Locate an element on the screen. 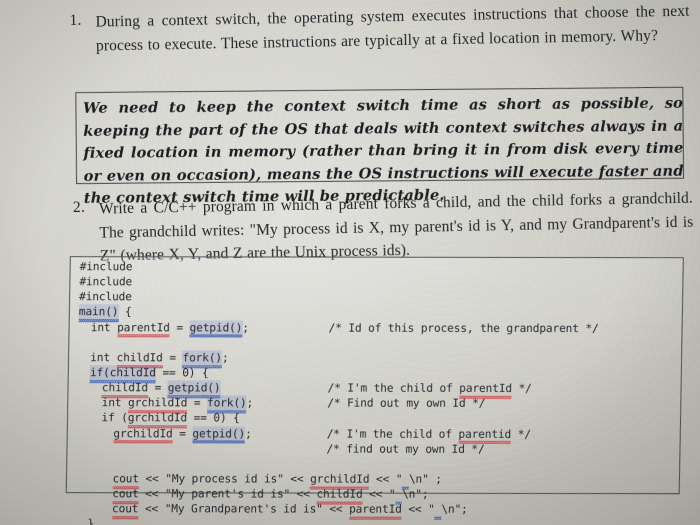 This screenshot has height=525, width=700. question-2-number: 2. is located at coordinates (79, 207).